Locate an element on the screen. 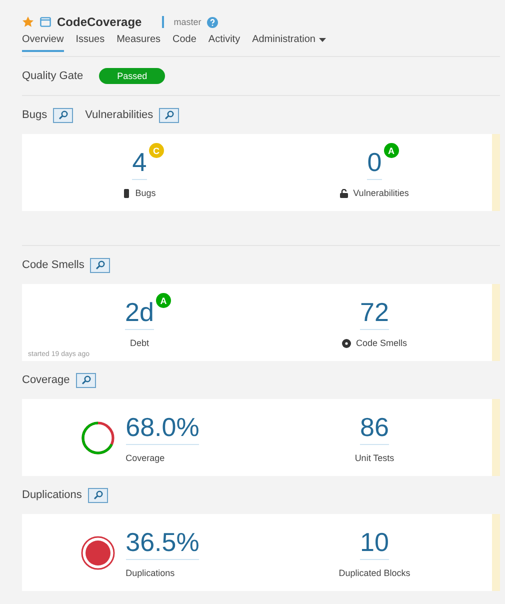  duplication-bubble-icon is located at coordinates (98, 552).